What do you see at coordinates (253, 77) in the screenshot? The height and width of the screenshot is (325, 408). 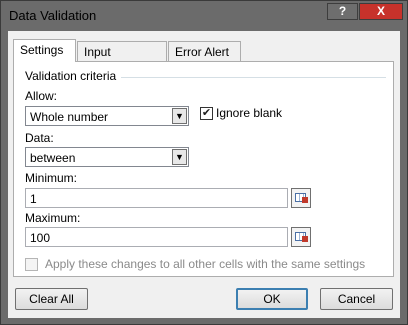 I see `group-divider` at bounding box center [253, 77].